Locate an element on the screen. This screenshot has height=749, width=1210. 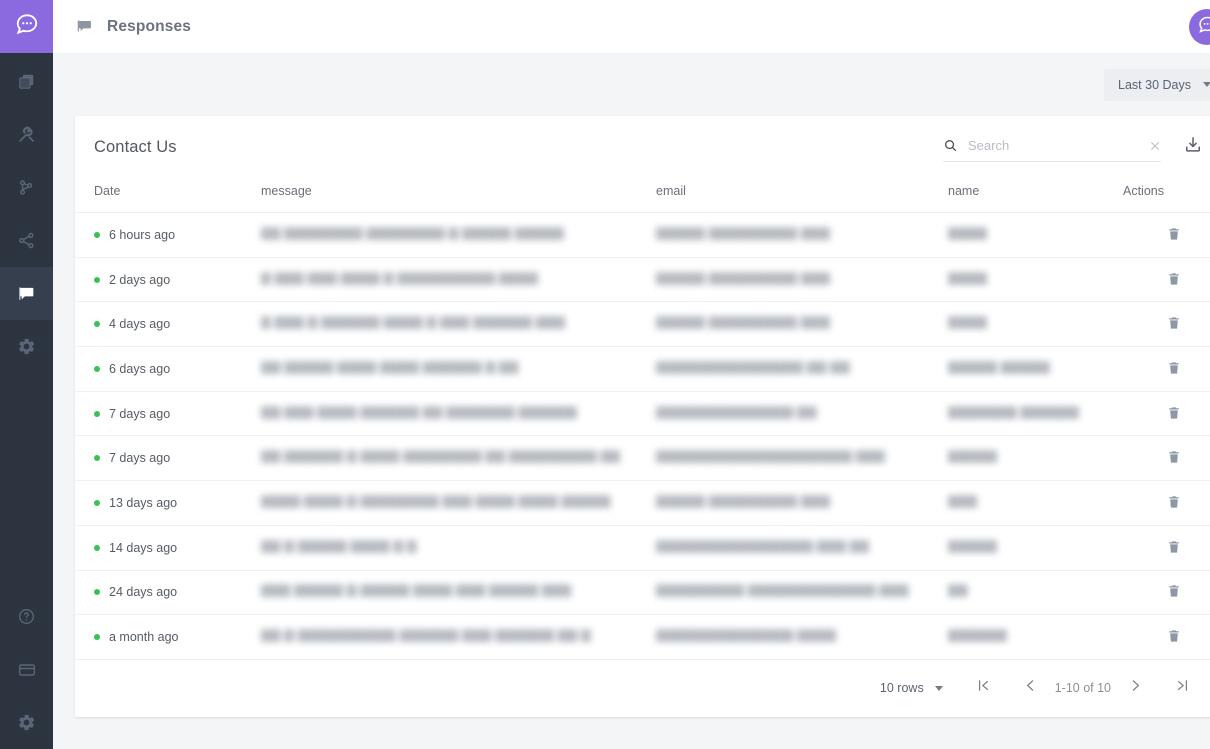
sidebar-item-responses is located at coordinates (26, 293).